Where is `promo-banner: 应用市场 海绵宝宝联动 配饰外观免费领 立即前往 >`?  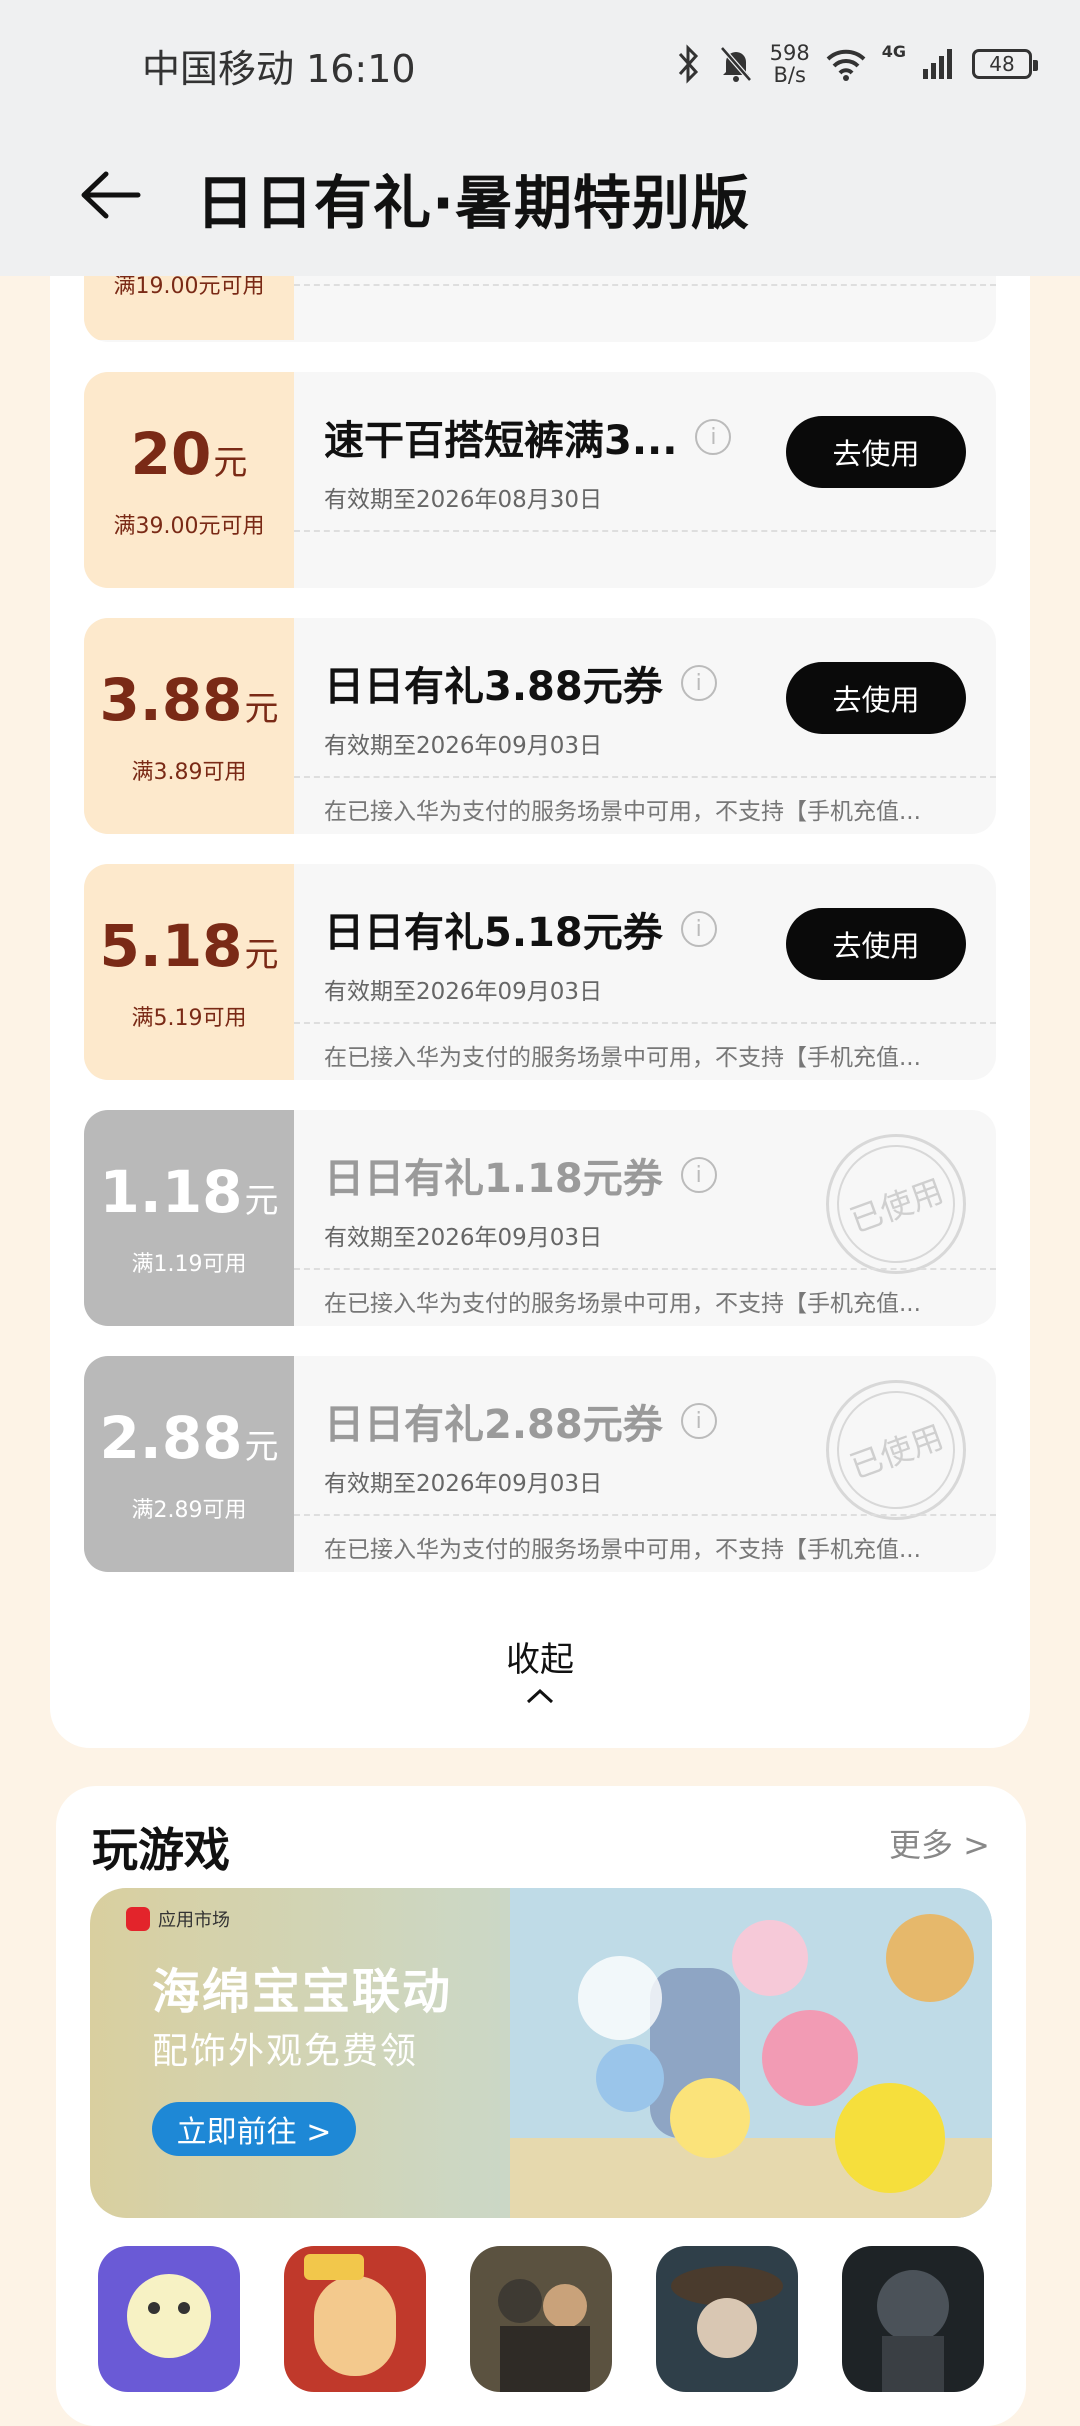
promo-banner: 应用市场 海绵宝宝联动 配饰外观免费领 立即前往 > is located at coordinates (541, 2053).